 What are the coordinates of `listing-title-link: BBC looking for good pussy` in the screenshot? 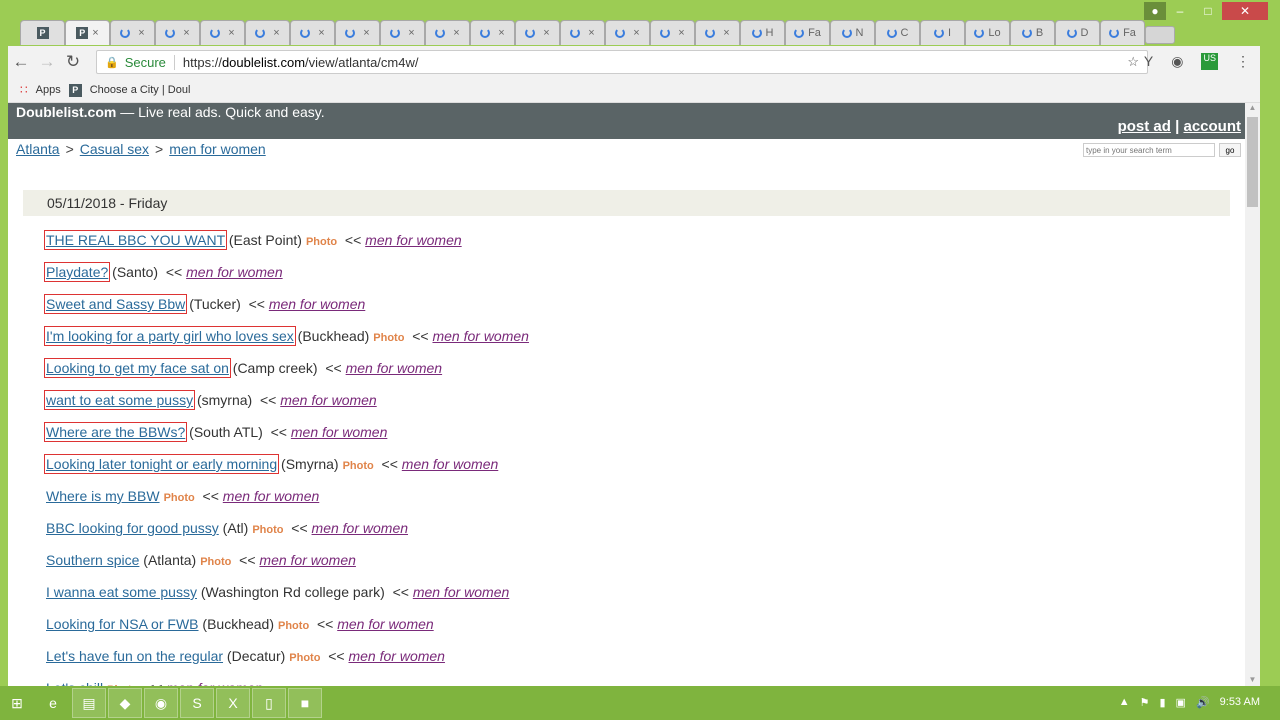 It's located at (132, 528).